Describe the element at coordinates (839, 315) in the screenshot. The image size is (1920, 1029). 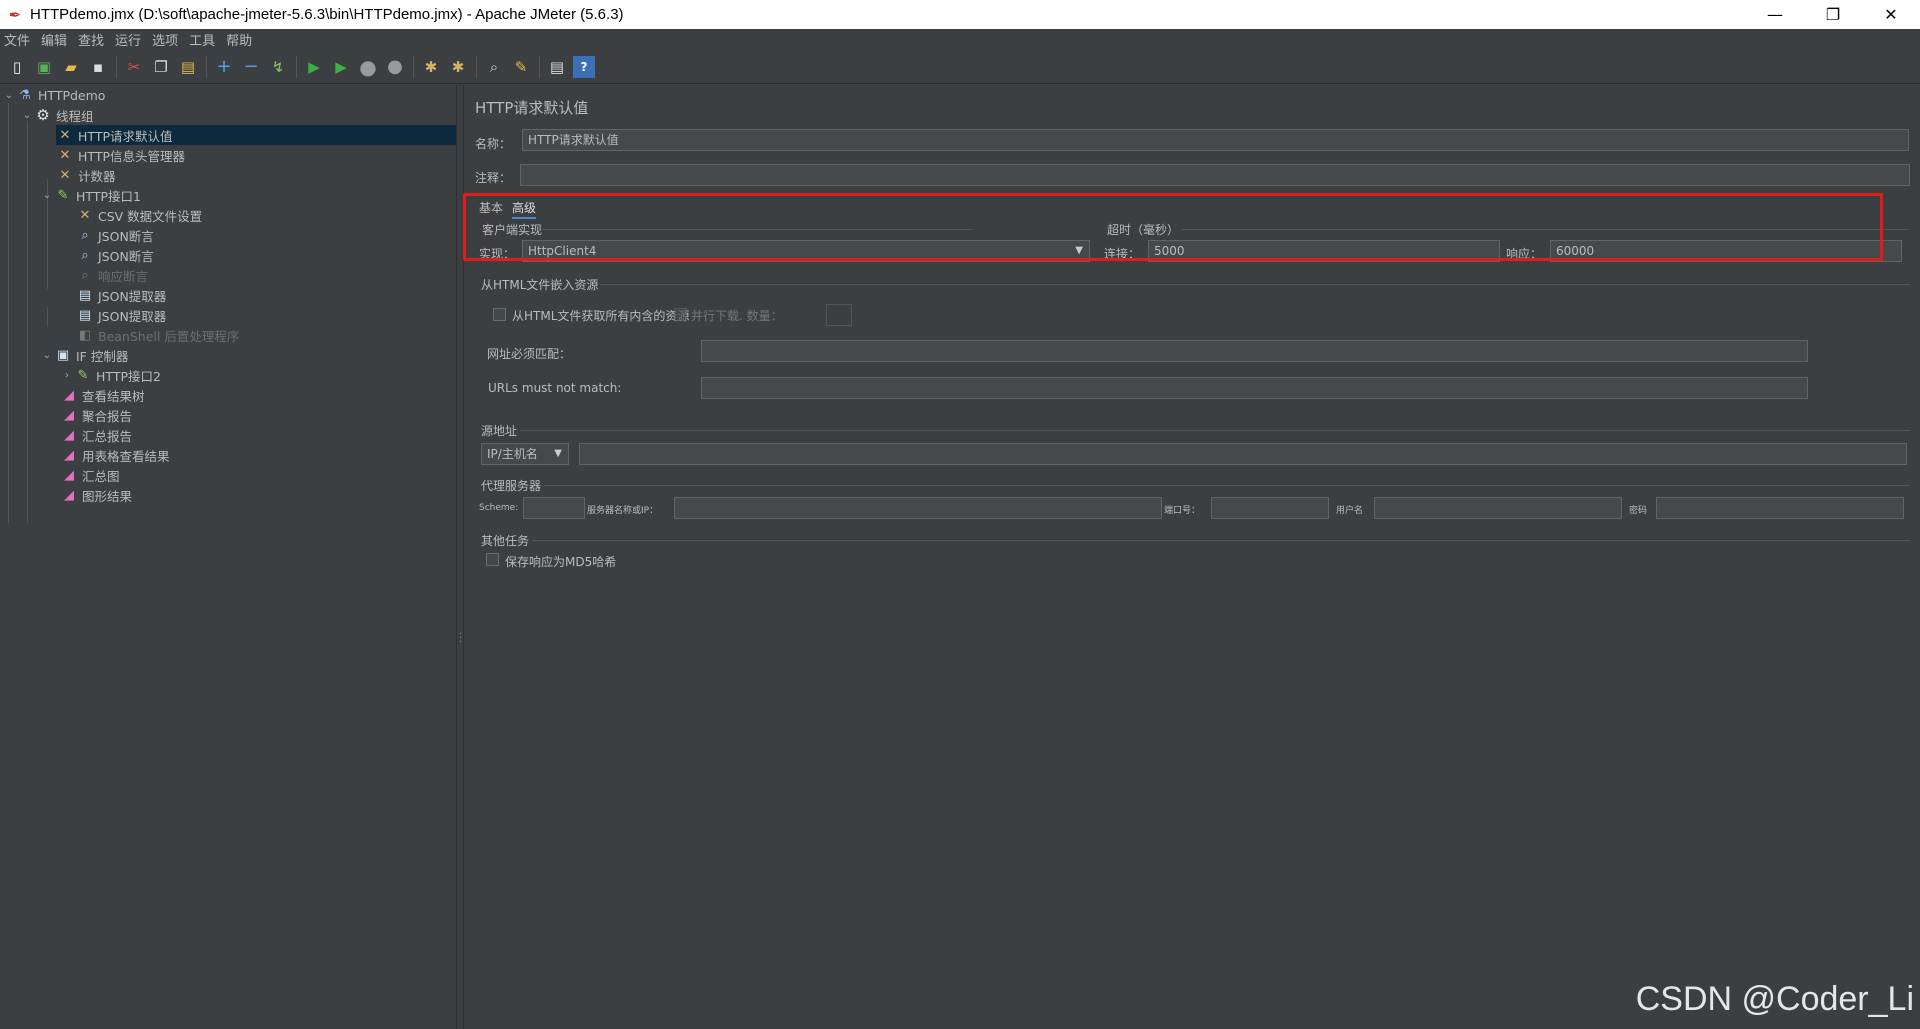
I see `parallel-count-field` at that location.